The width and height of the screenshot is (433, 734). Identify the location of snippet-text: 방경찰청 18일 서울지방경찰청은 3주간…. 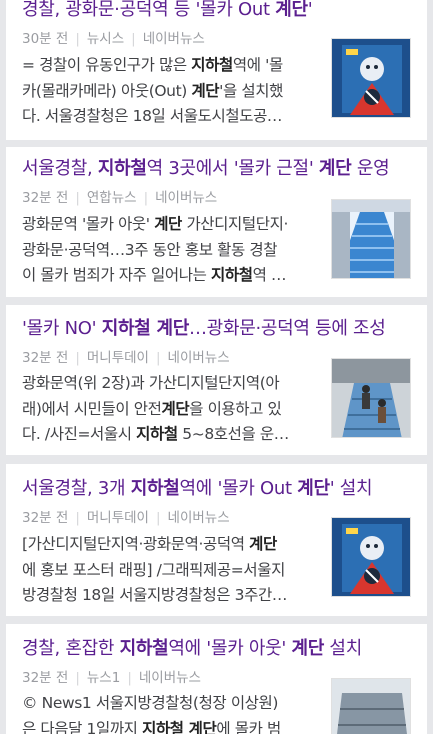
(154, 595).